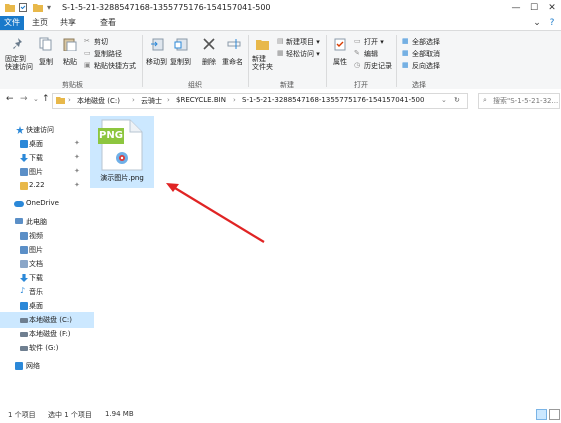 This screenshot has width=561, height=423. What do you see at coordinates (426, 42) in the screenshot?
I see `select-all-button: 全部选择` at bounding box center [426, 42].